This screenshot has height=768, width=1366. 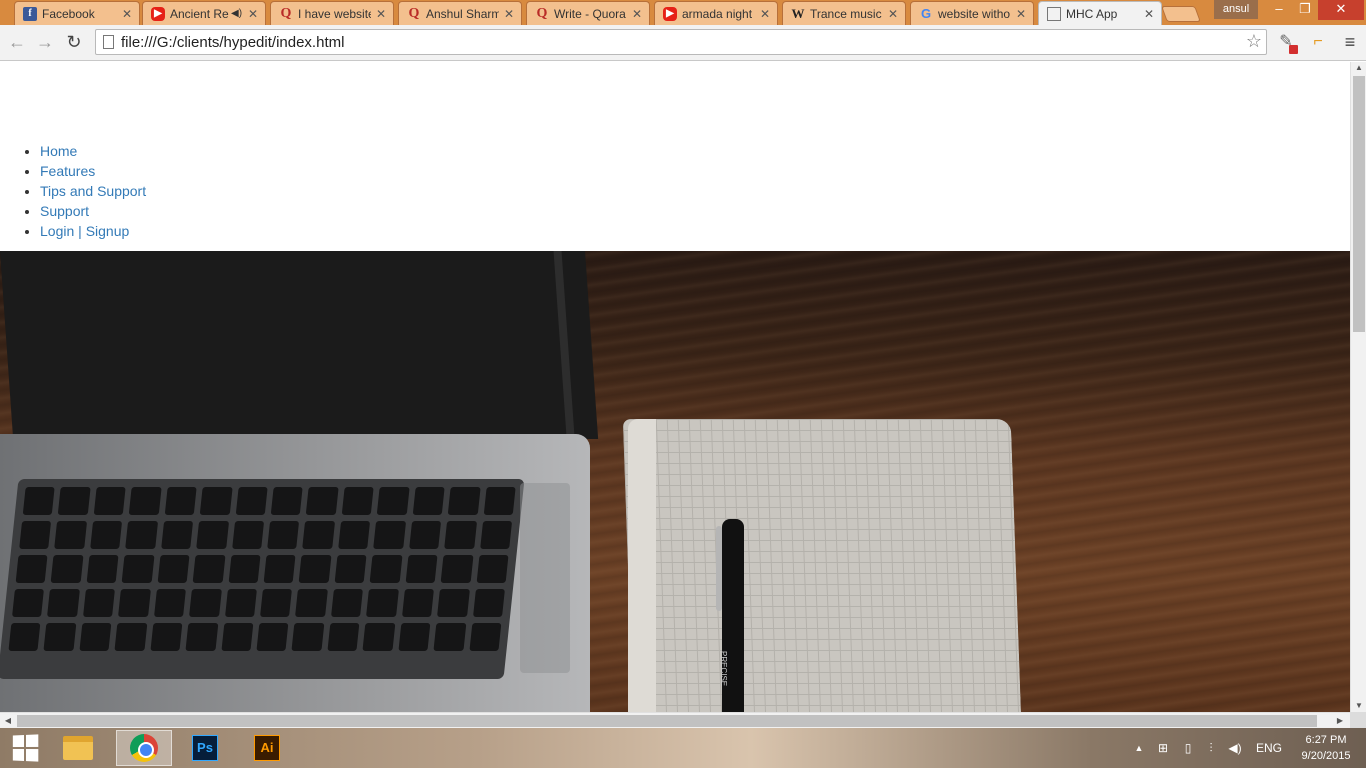 I want to click on clock-time: 6:27 PM, so click(x=1326, y=740).